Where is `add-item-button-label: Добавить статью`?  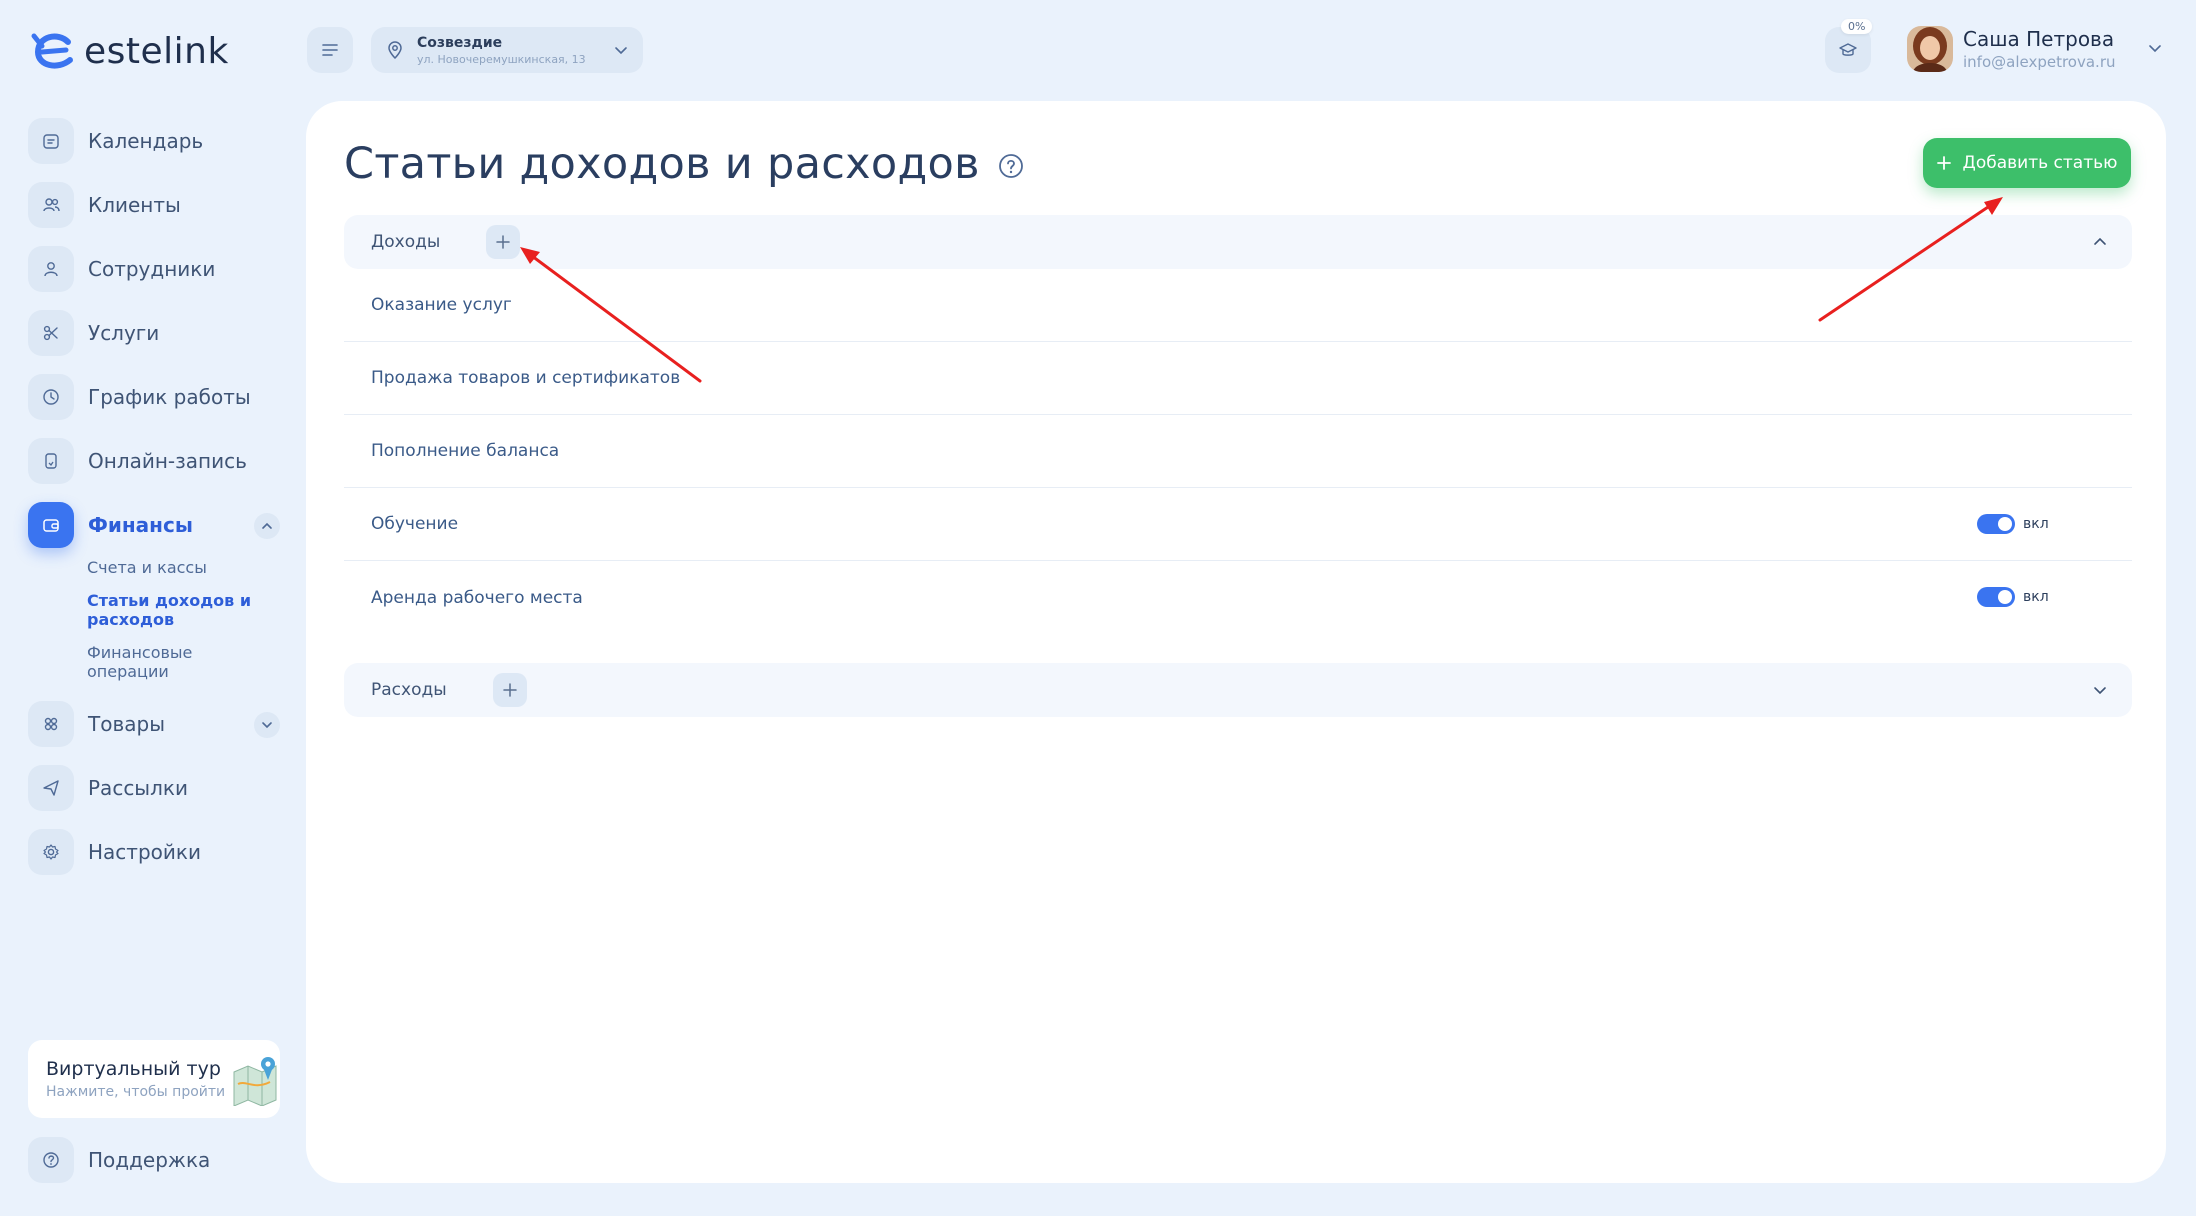
add-item-button-label: Добавить статью is located at coordinates (2040, 163).